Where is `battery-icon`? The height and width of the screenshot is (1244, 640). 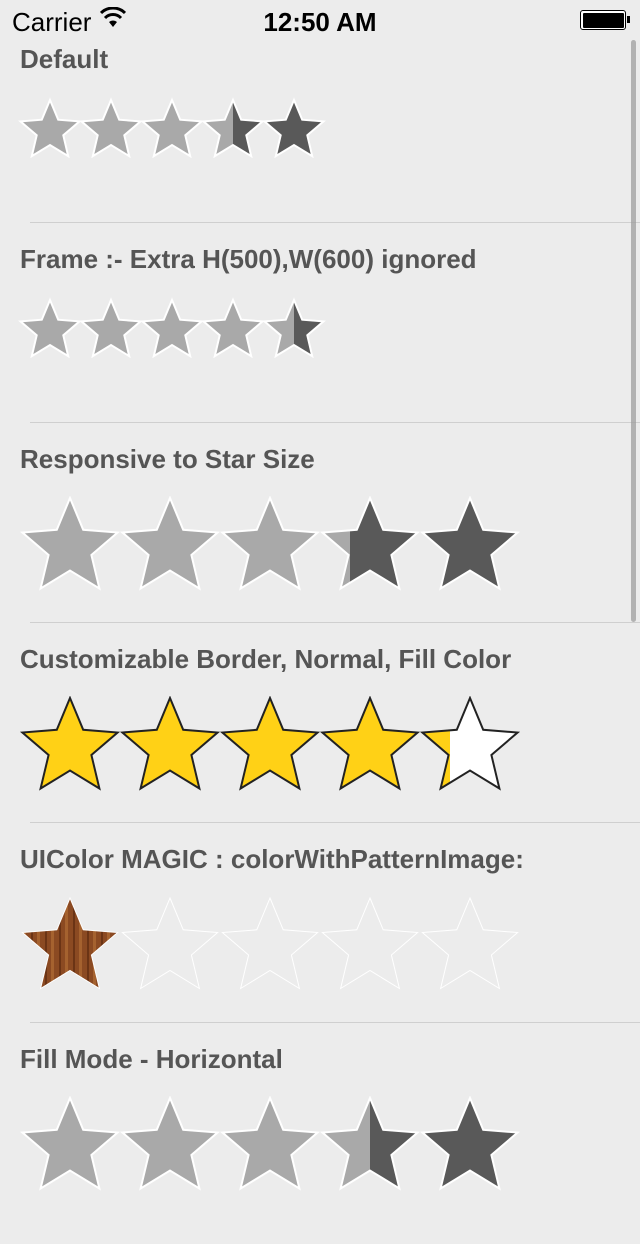 battery-icon is located at coordinates (605, 20).